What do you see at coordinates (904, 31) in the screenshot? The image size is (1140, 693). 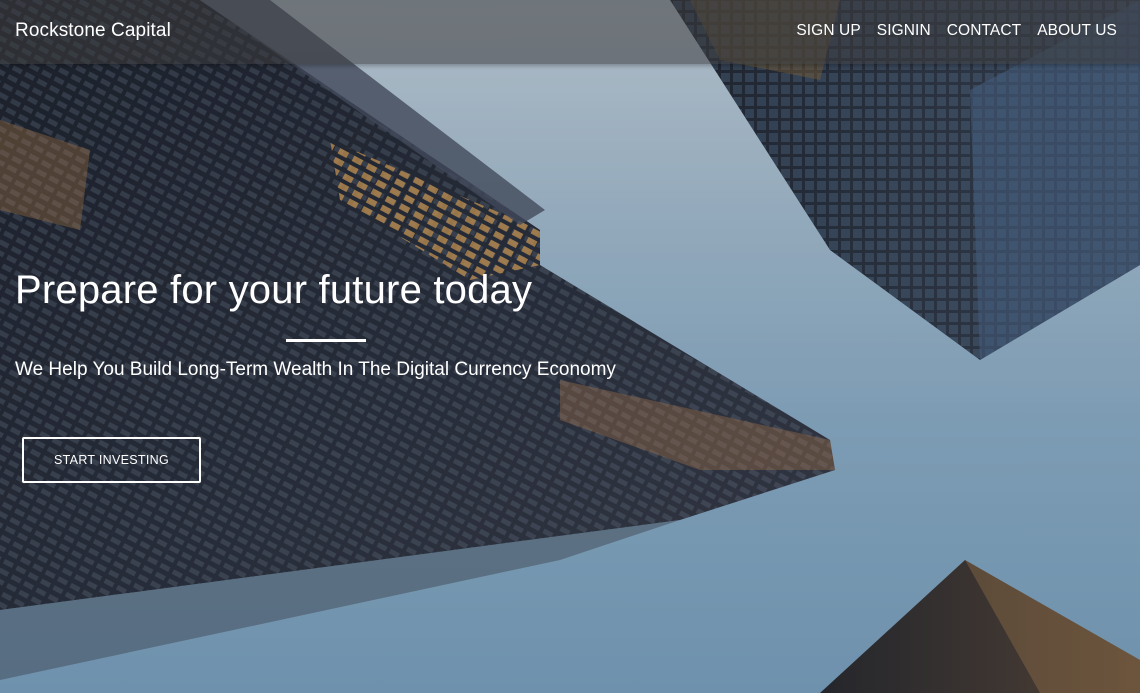 I see `nav-link-signin: SIGNIN` at bounding box center [904, 31].